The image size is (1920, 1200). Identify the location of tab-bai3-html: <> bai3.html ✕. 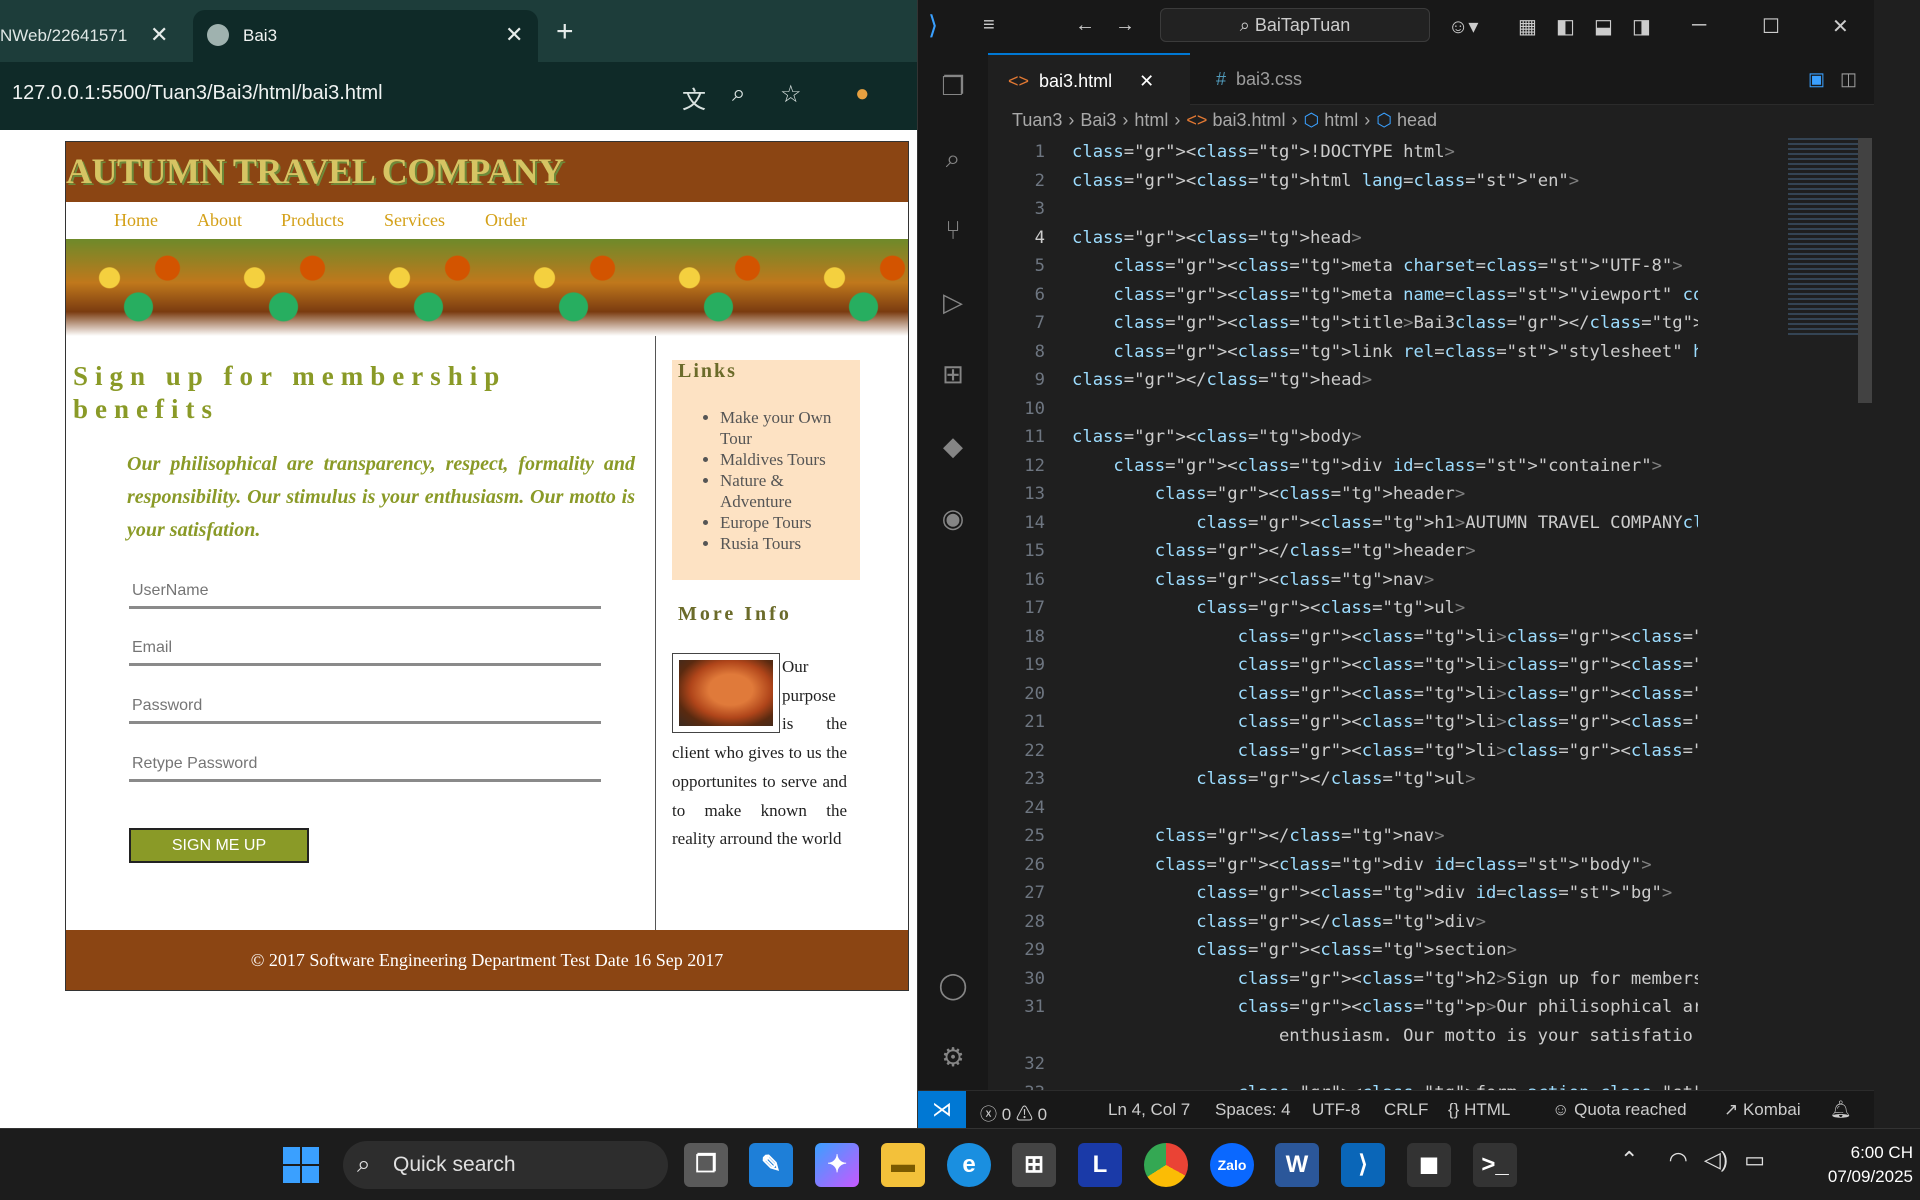
(1089, 79).